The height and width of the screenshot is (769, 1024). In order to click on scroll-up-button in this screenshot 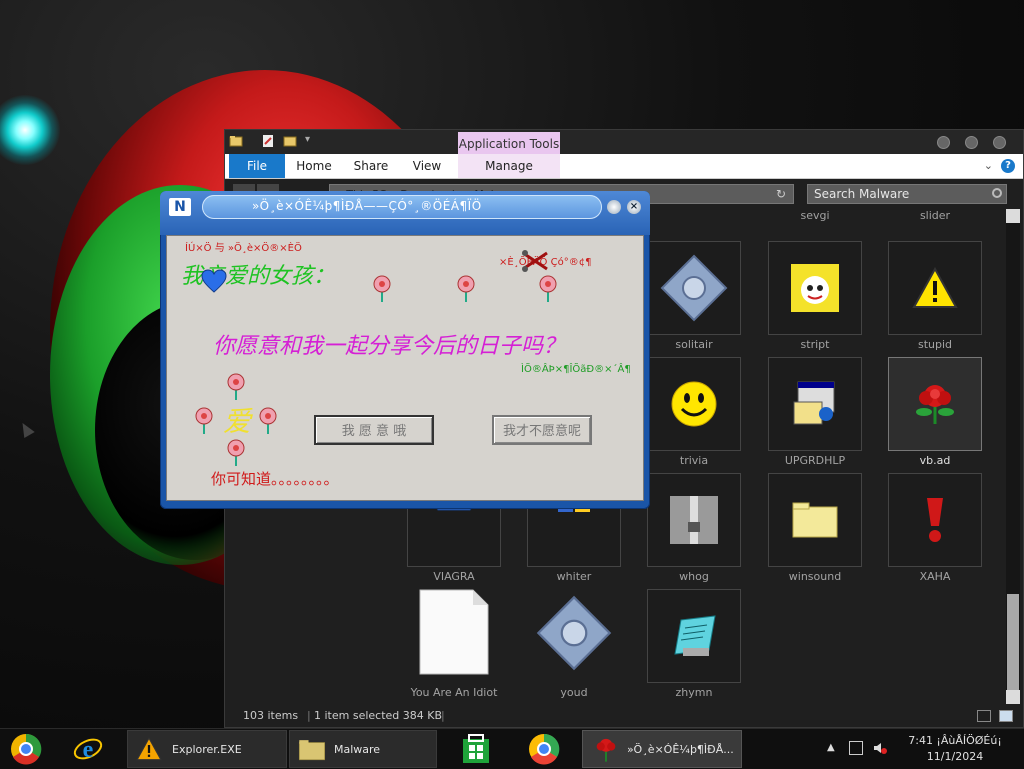, I will do `click(1013, 216)`.